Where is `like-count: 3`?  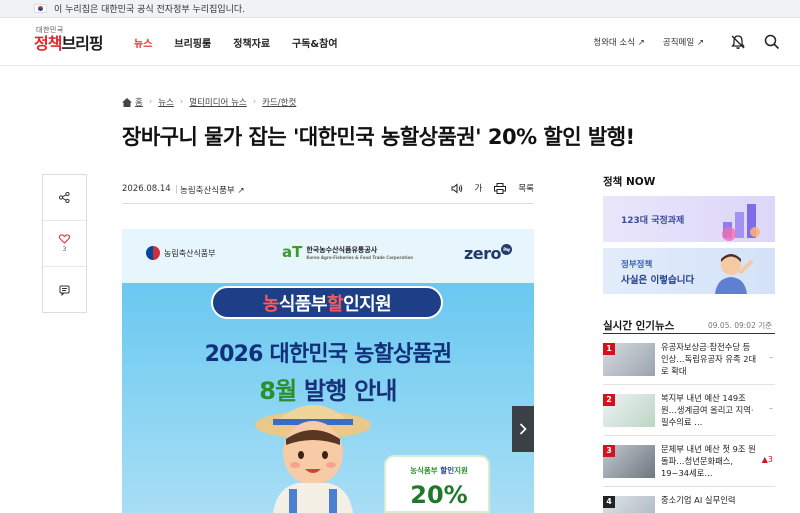
like-count: 3 is located at coordinates (64, 249).